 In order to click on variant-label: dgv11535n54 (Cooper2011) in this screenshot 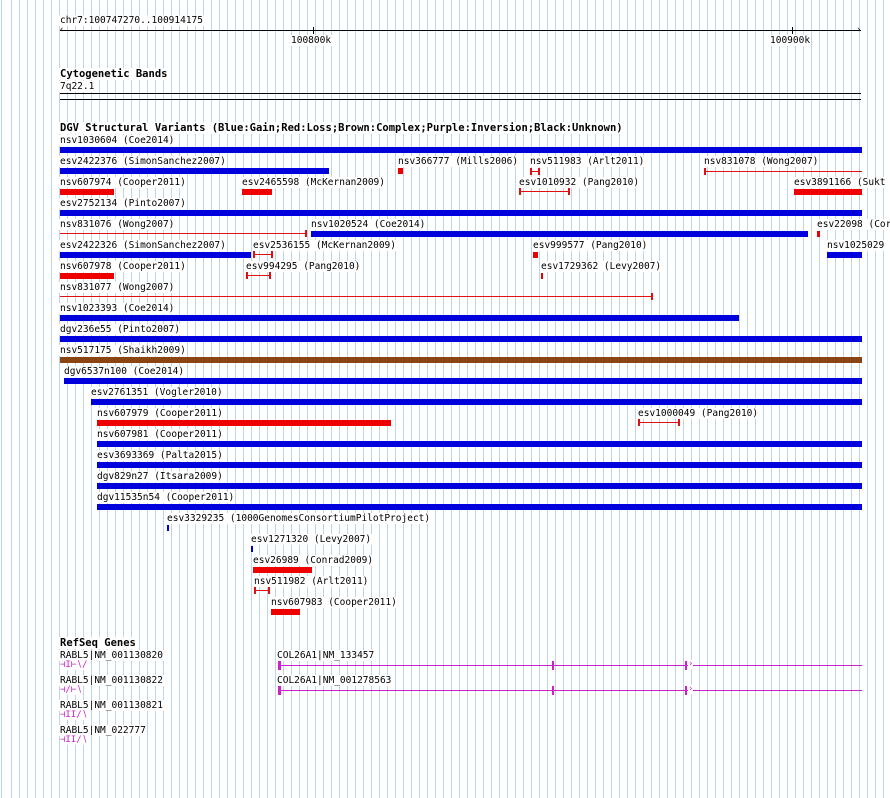, I will do `click(166, 497)`.